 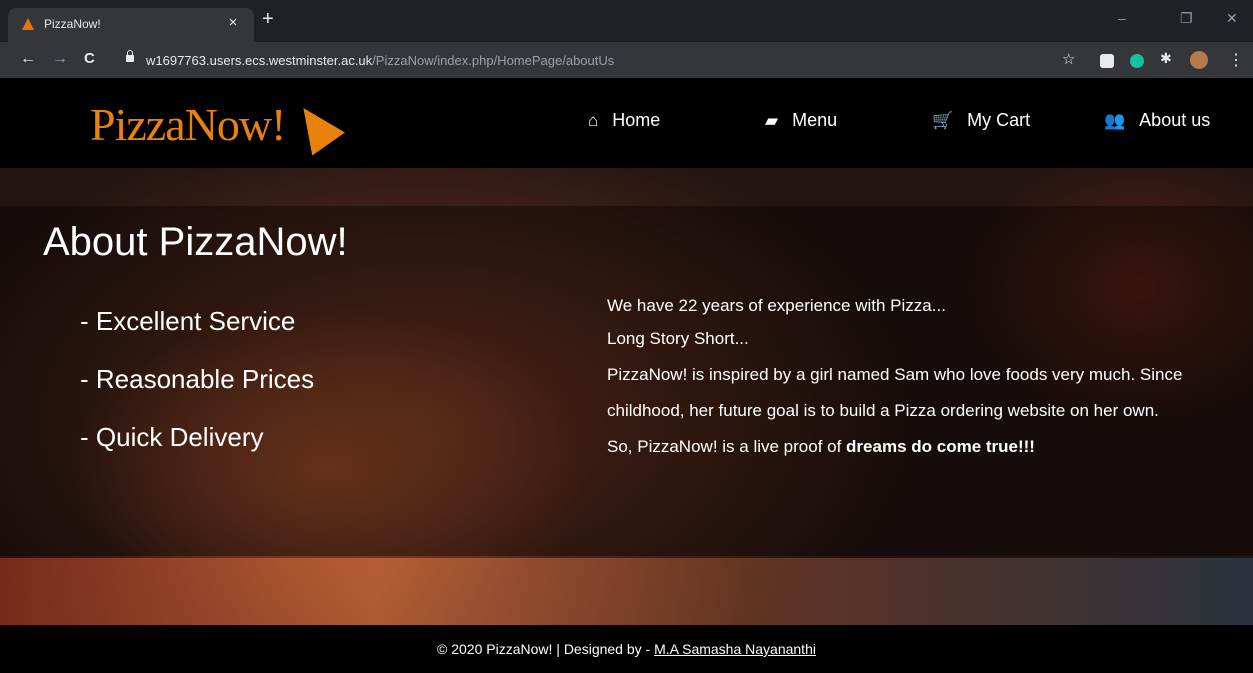 What do you see at coordinates (188, 321) in the screenshot?
I see `feature-item: - Excellent Service` at bounding box center [188, 321].